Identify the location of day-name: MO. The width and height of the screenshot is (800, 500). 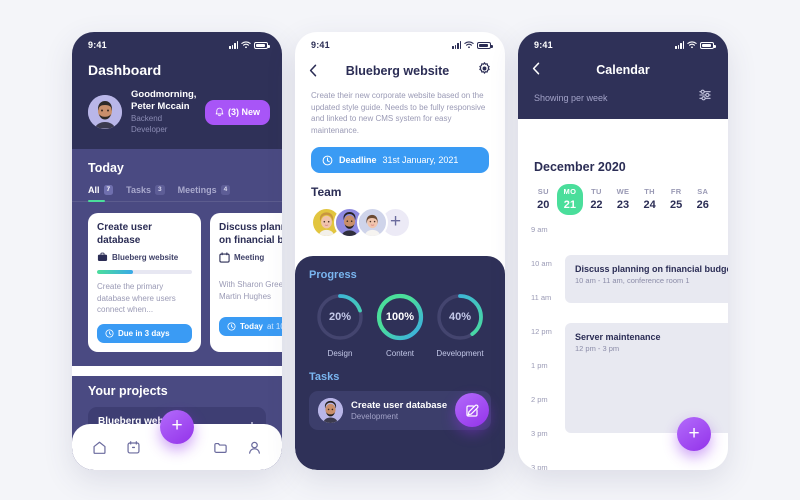
(570, 191).